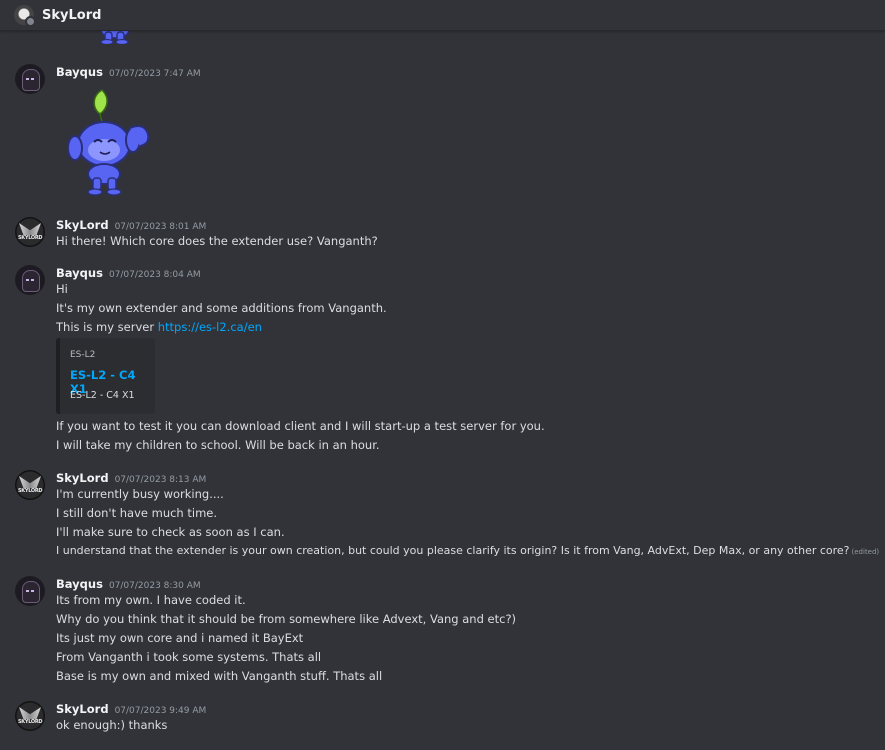 The image size is (885, 750). I want to click on message-author: Bayqus 07/07/2023 7:47 AM, so click(128, 72).